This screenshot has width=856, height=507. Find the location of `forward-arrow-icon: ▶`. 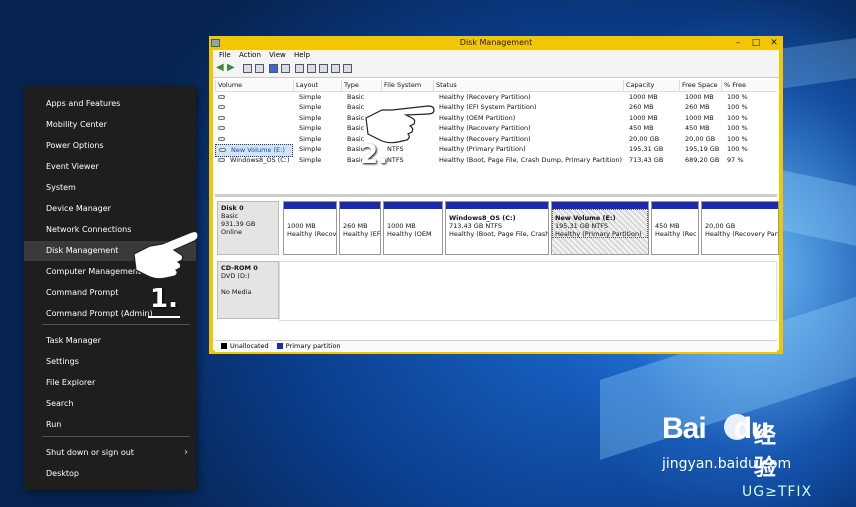

forward-arrow-icon: ▶ is located at coordinates (231, 67).